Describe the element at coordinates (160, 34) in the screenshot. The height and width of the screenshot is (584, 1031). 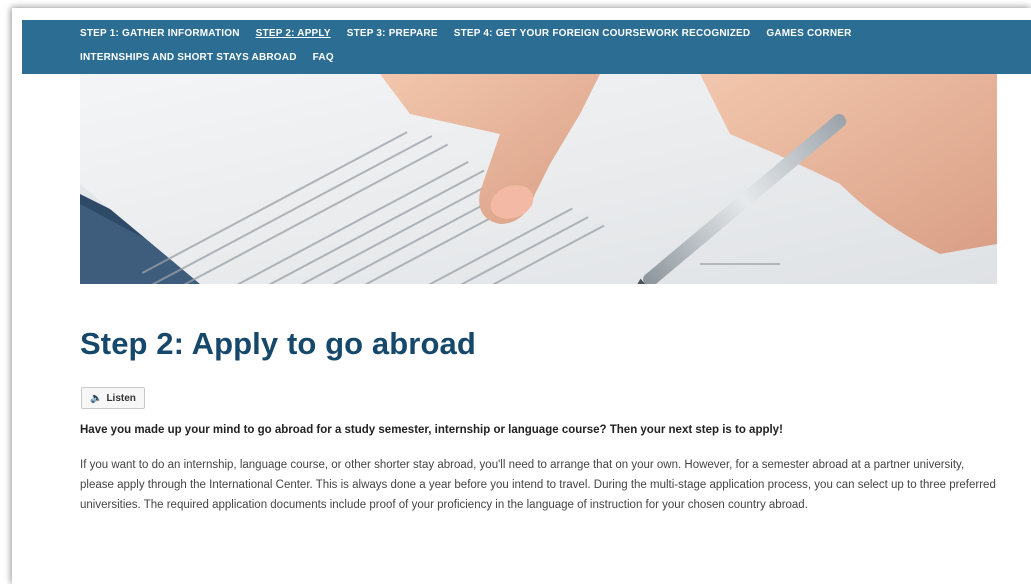
I see `nav-step1-link: STEP 1: GATHER INFORMATION` at that location.